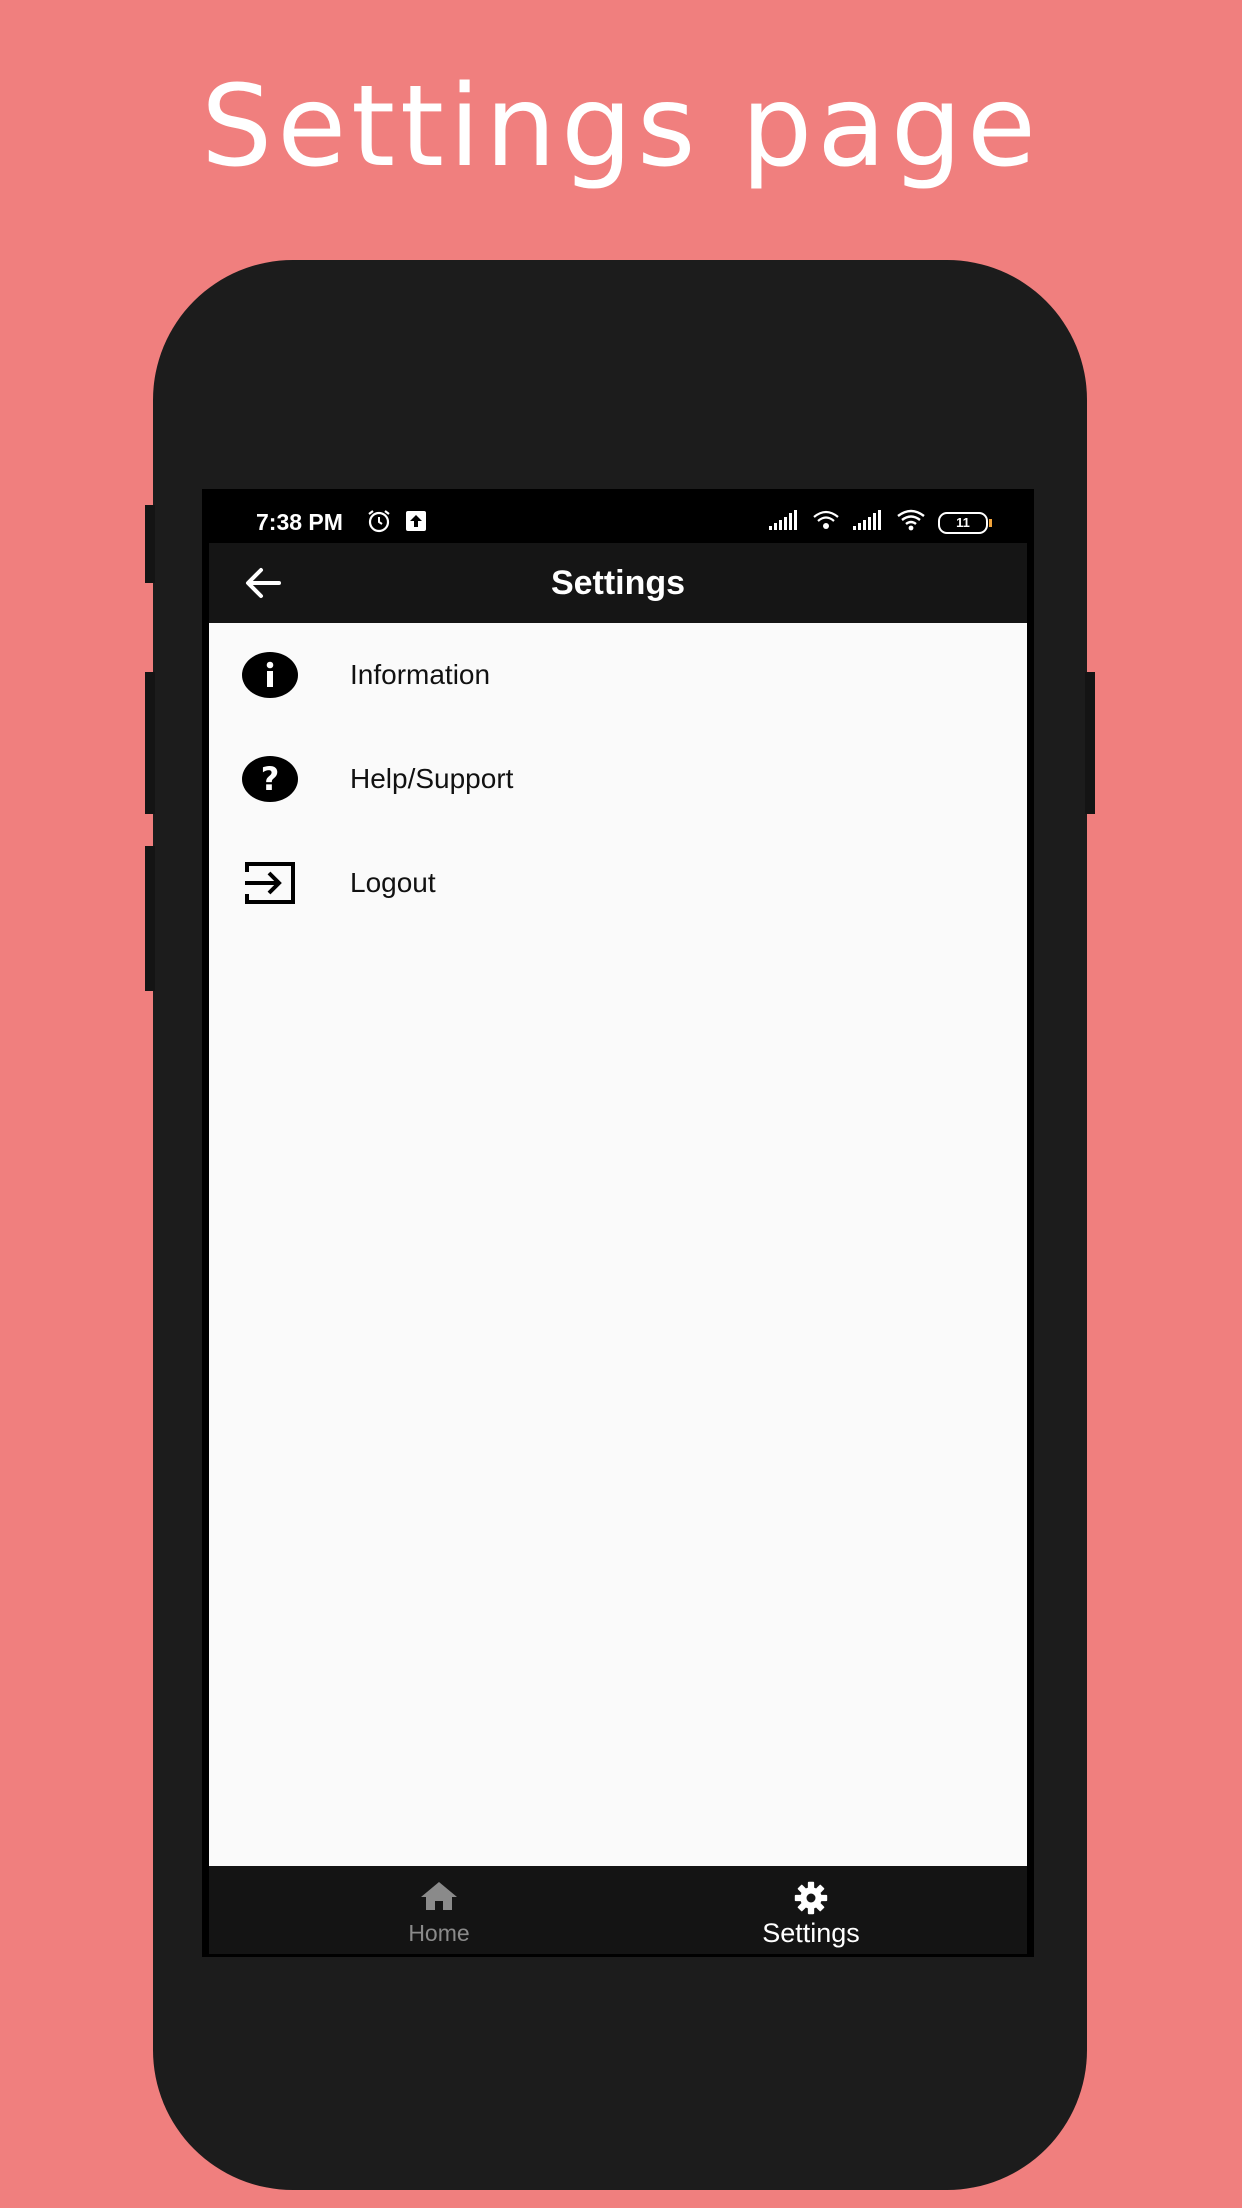 The image size is (1242, 2208). I want to click on upload-icon, so click(416, 523).